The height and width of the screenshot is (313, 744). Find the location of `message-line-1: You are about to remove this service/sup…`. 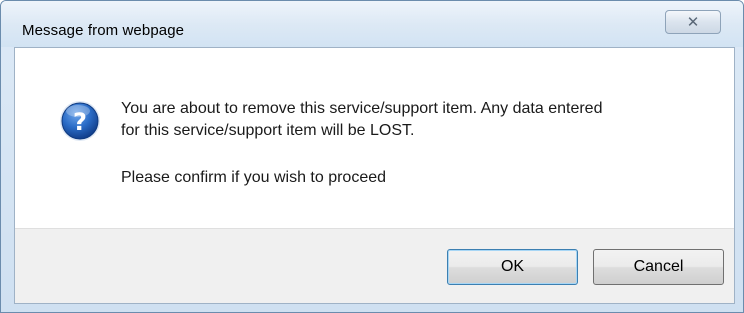

message-line-1: You are about to remove this service/sup… is located at coordinates (362, 108).